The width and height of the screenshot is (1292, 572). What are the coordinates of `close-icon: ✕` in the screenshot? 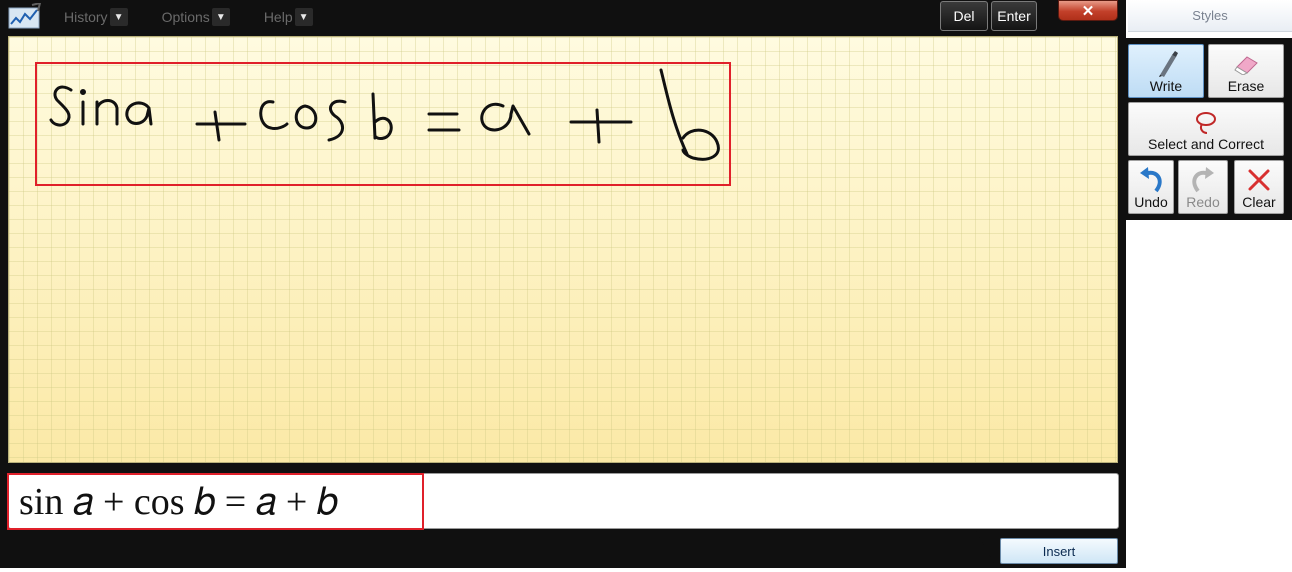 It's located at (1088, 11).